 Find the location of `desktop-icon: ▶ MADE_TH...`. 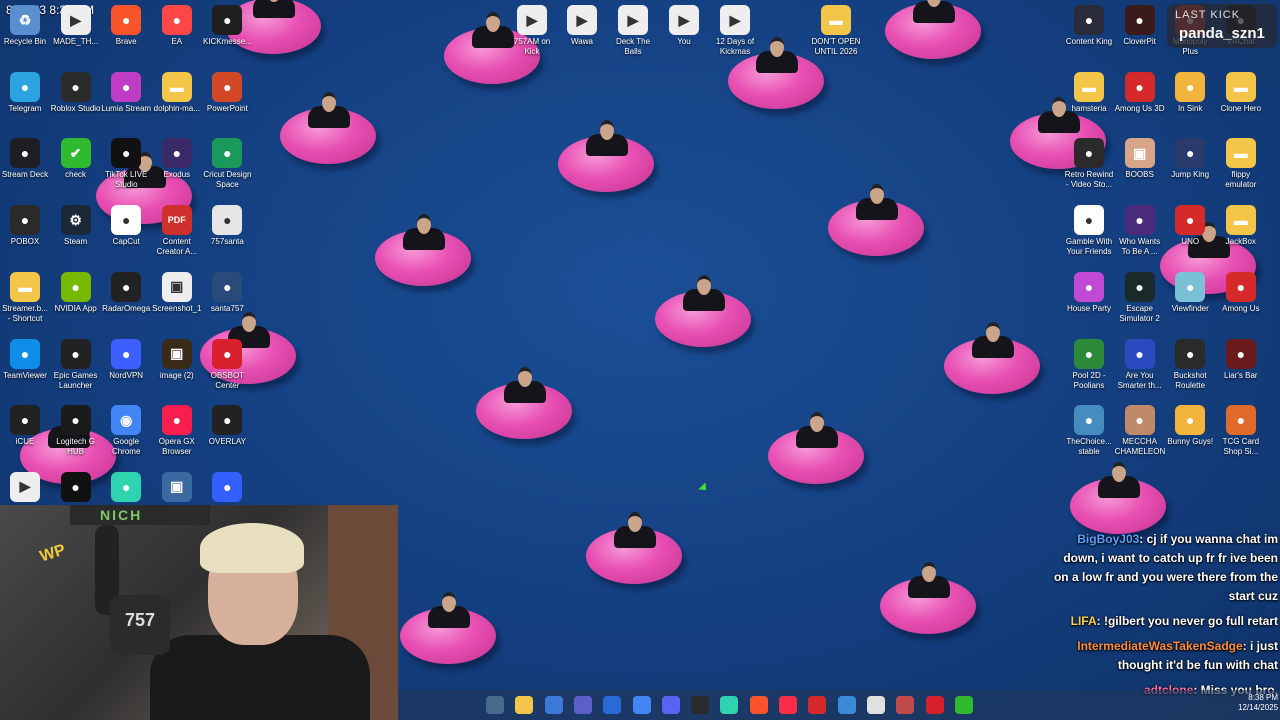

desktop-icon: ▶ MADE_TH... is located at coordinates (76, 26).